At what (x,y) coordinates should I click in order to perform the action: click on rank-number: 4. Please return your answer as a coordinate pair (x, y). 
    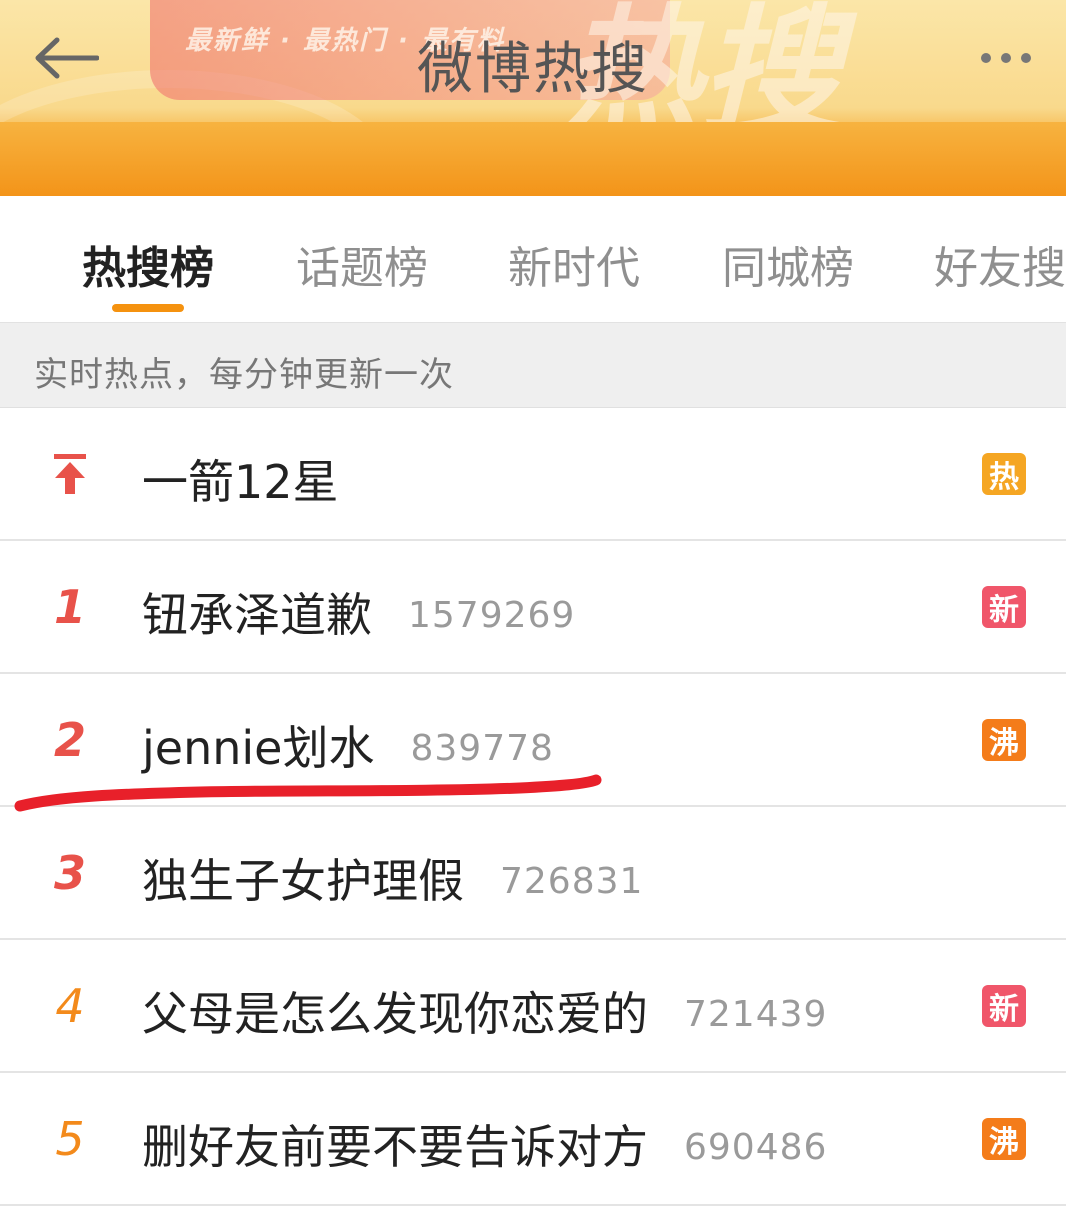
    Looking at the image, I should click on (70, 1005).